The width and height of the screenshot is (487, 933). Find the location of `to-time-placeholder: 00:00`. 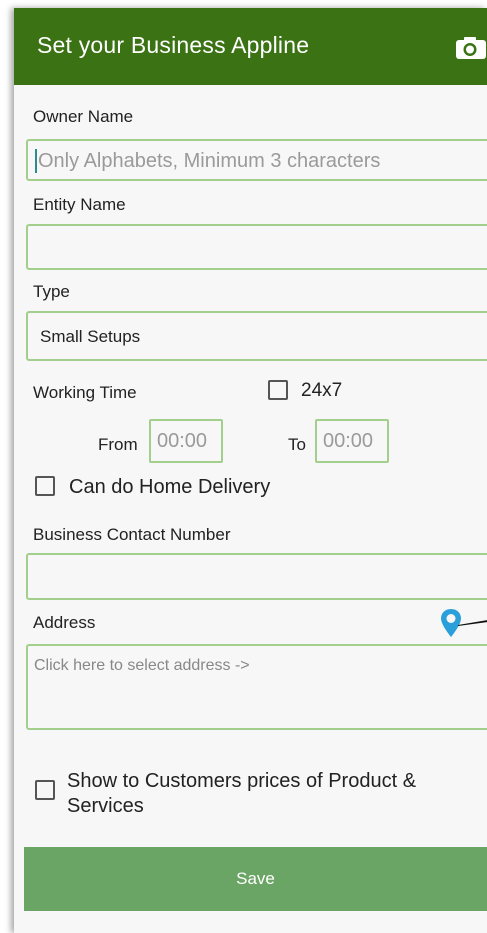

to-time-placeholder: 00:00 is located at coordinates (348, 441).